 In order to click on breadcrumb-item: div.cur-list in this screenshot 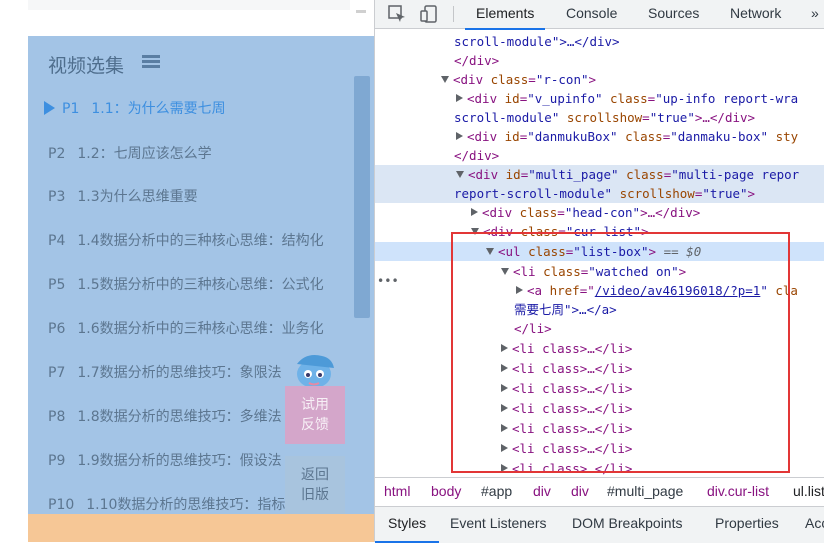, I will do `click(738, 491)`.